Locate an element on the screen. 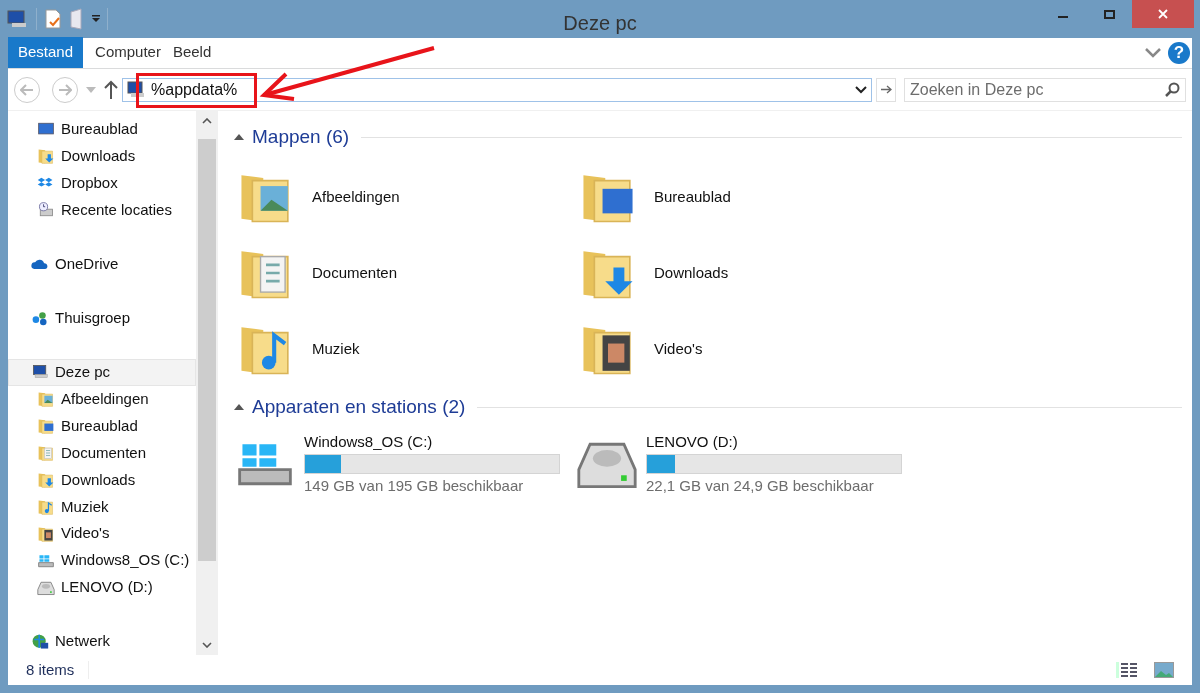 This screenshot has height=693, width=1200. folder-item: Bureaublad is located at coordinates (747, 197).